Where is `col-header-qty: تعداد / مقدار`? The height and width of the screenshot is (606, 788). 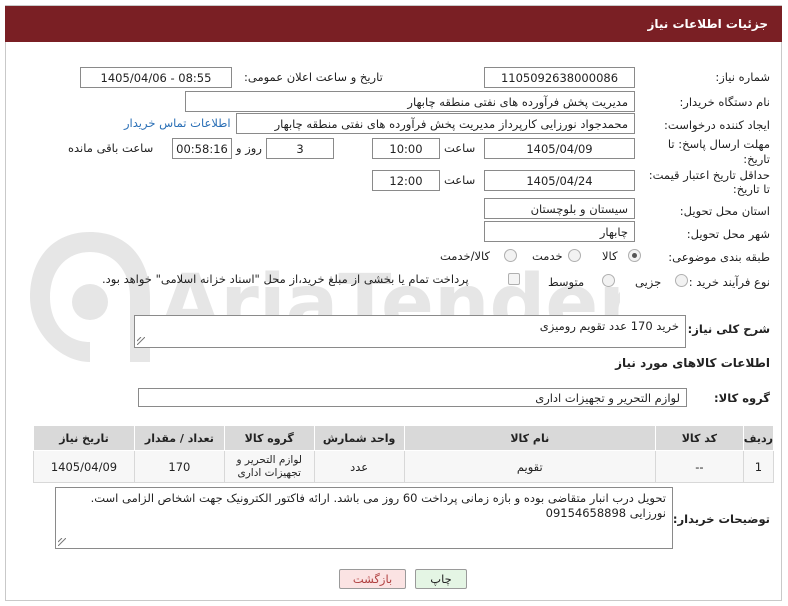 col-header-qty: تعداد / مقدار is located at coordinates (179, 438).